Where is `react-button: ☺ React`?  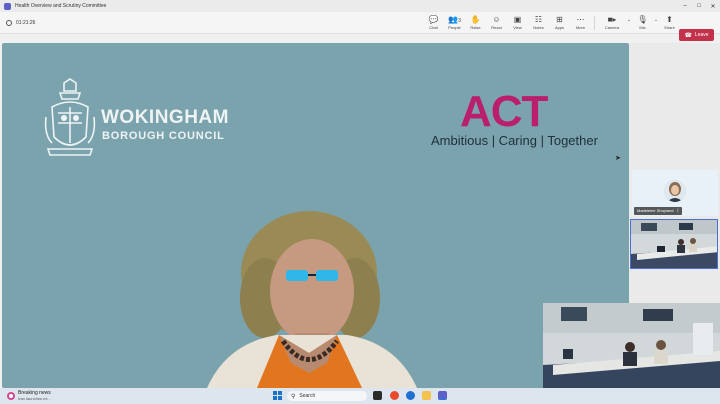
react-button: ☺ React is located at coordinates (496, 23).